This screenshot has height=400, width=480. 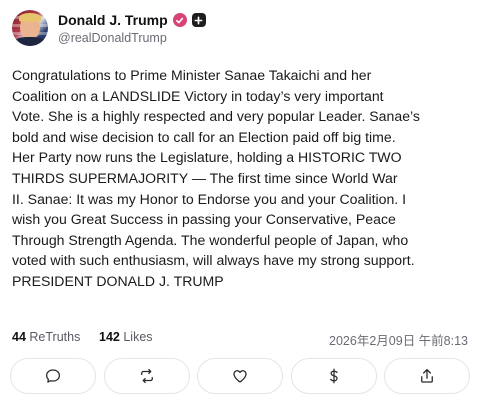 What do you see at coordinates (30, 17) in the screenshot?
I see `avatar-hair` at bounding box center [30, 17].